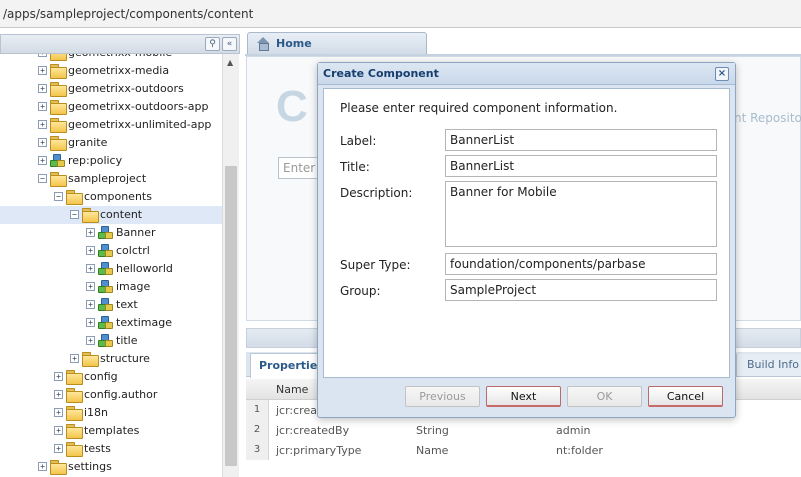  What do you see at coordinates (318, 450) in the screenshot?
I see `cell-name: jcr:primaryType` at bounding box center [318, 450].